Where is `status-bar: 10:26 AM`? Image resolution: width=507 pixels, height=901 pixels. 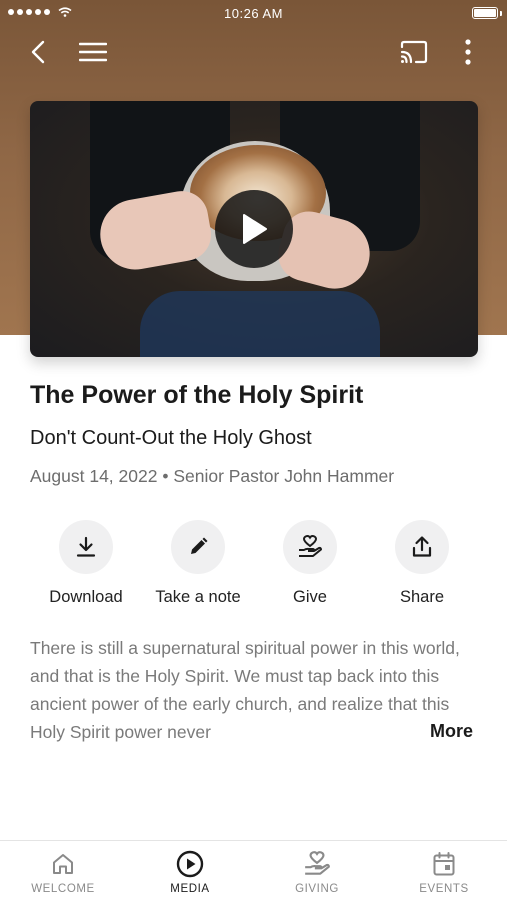 status-bar: 10:26 AM is located at coordinates (253, 13).